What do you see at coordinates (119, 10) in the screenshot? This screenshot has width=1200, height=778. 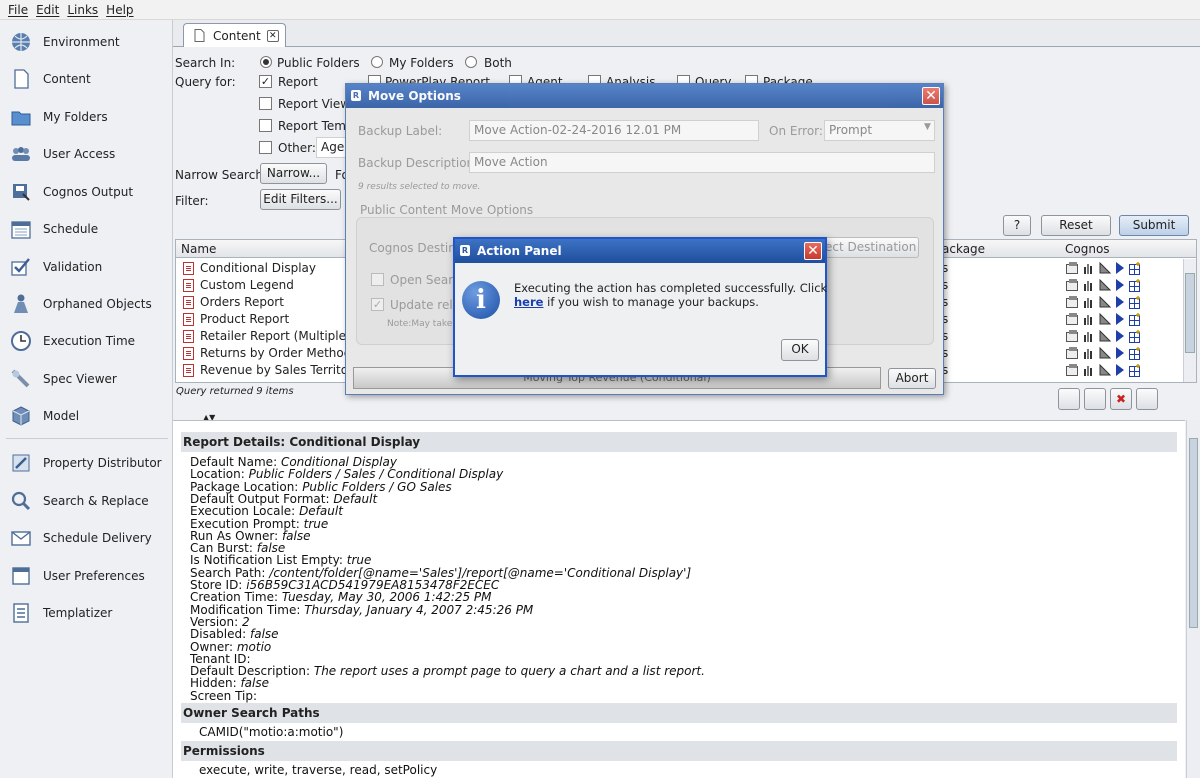 I see `menu-help: Help` at bounding box center [119, 10].